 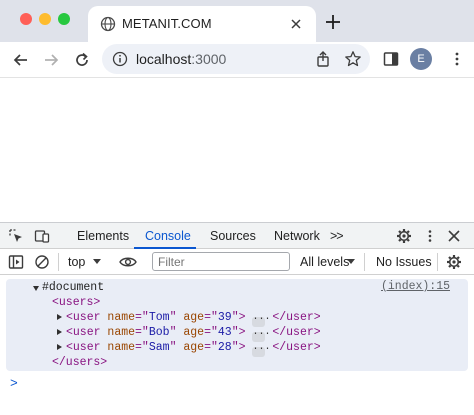 What do you see at coordinates (14, 383) in the screenshot?
I see `console-prompt: >` at bounding box center [14, 383].